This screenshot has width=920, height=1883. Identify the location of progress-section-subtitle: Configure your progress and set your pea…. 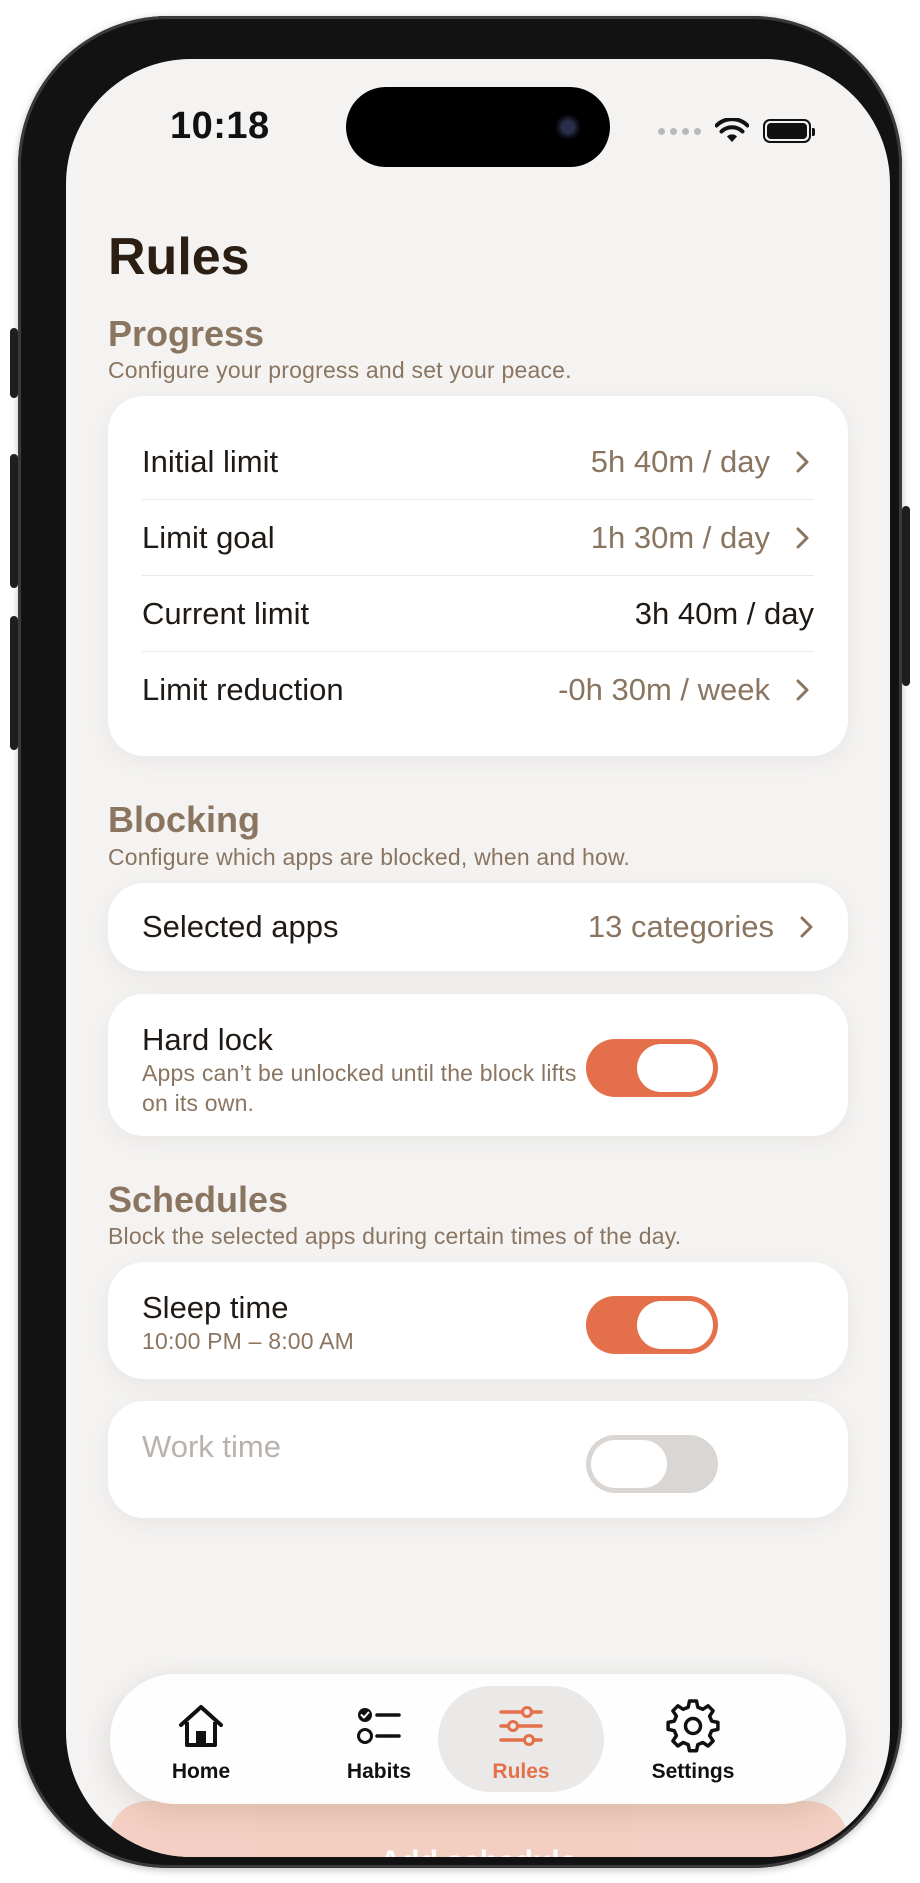
(340, 370).